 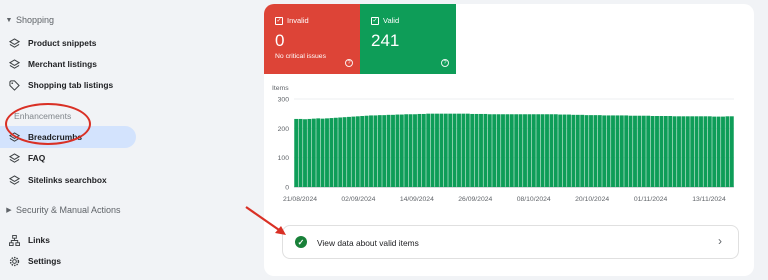 What do you see at coordinates (68, 261) in the screenshot?
I see `sidebar-item-settings: Settings` at bounding box center [68, 261].